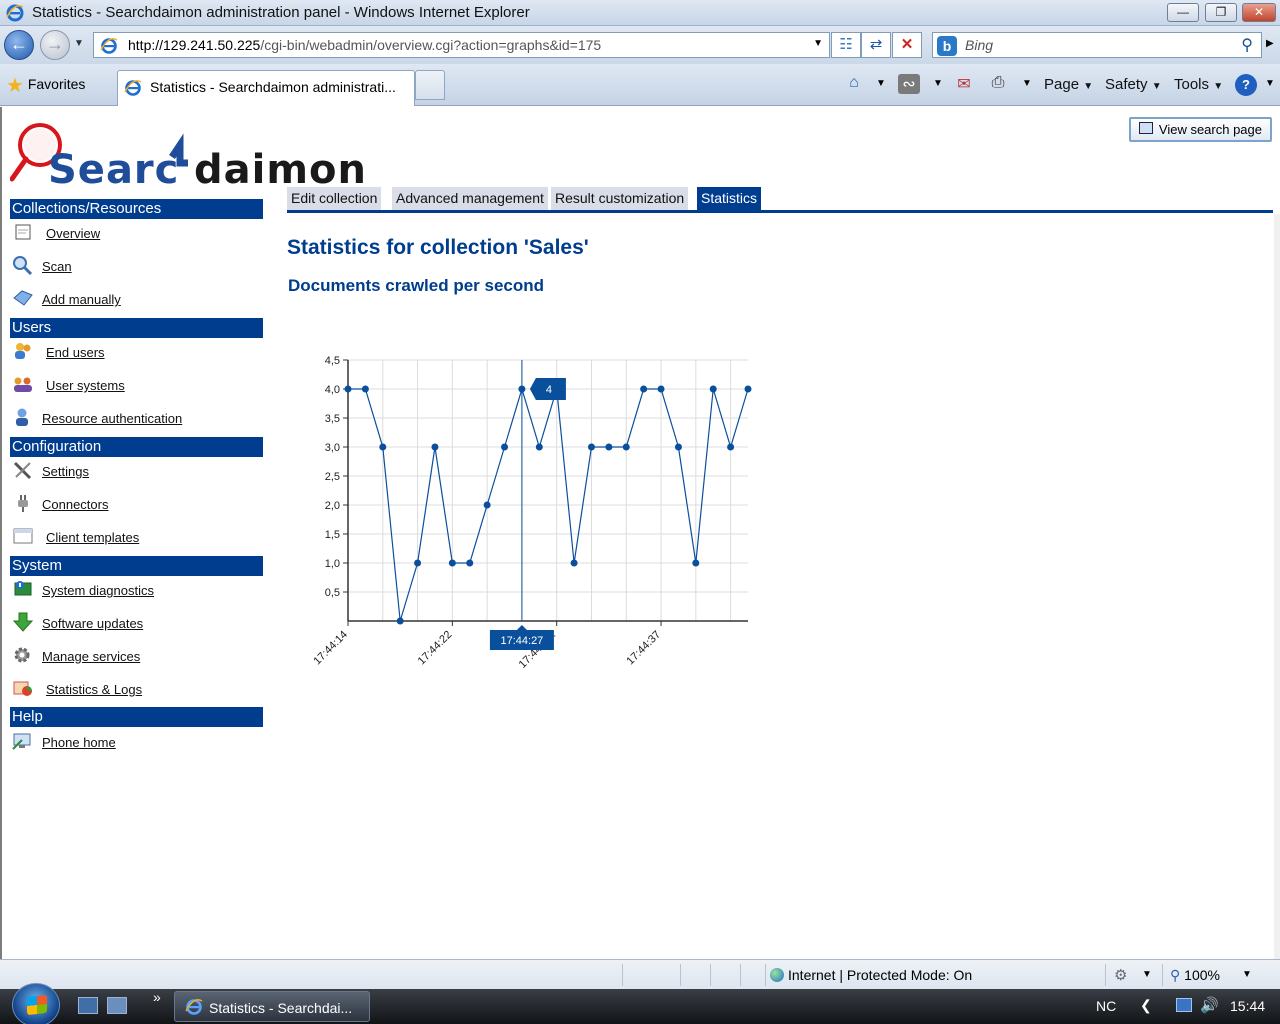 The width and height of the screenshot is (1280, 1024). Describe the element at coordinates (19, 45) in the screenshot. I see `back-button: ←` at that location.